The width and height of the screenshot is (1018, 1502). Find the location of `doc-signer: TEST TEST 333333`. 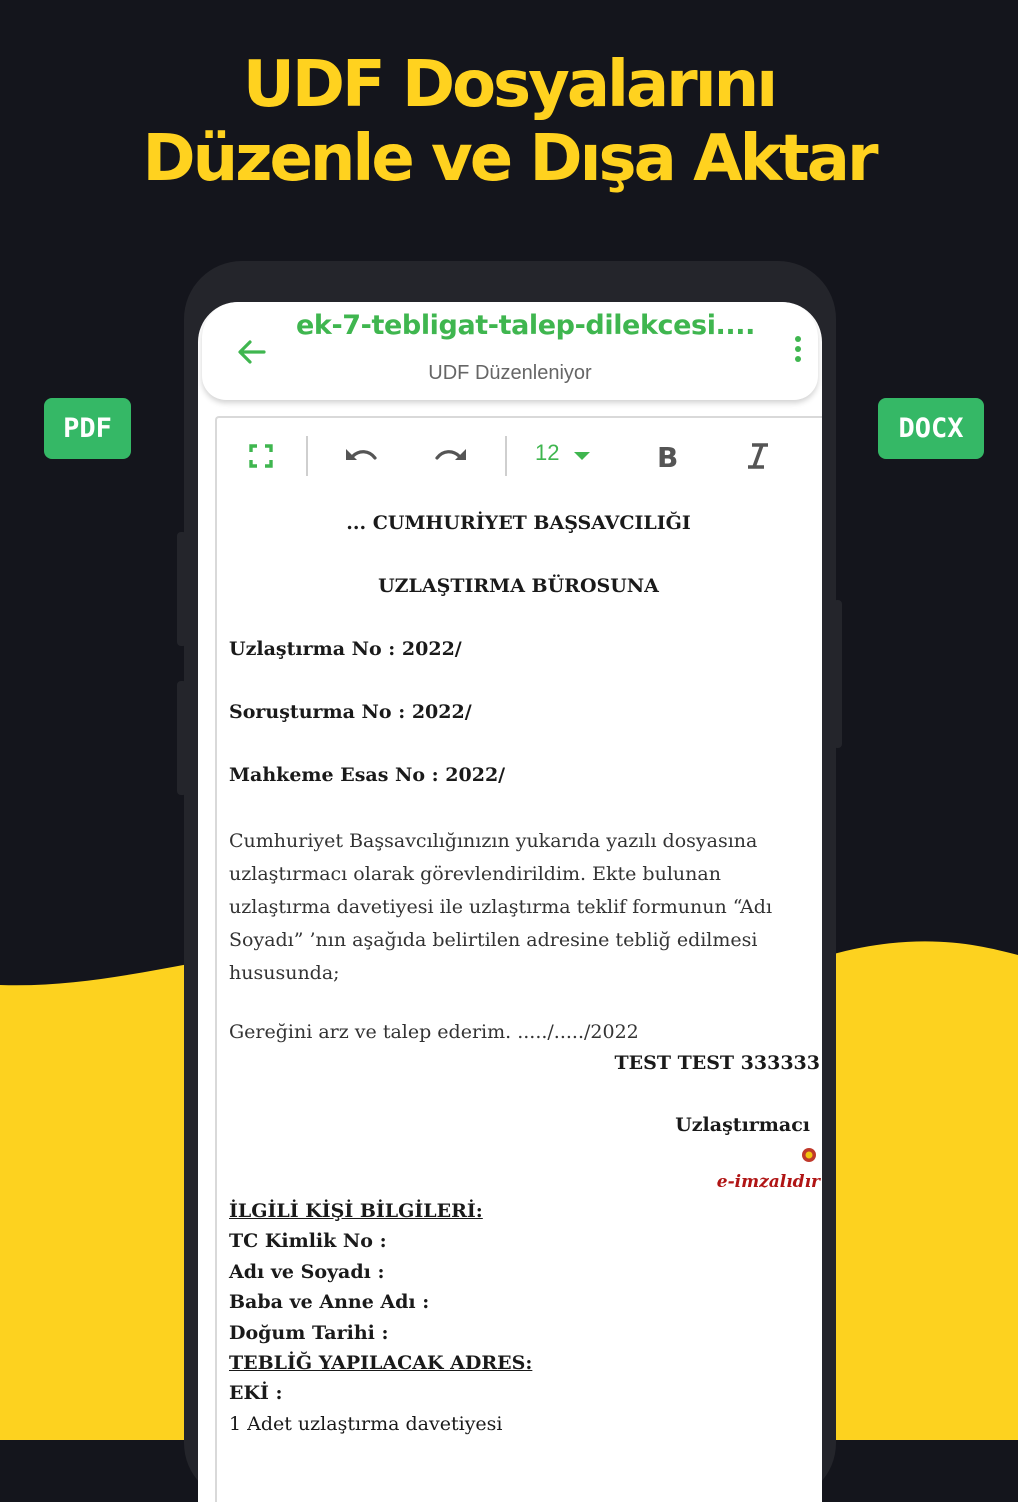

doc-signer: TEST TEST 333333 is located at coordinates (717, 1063).